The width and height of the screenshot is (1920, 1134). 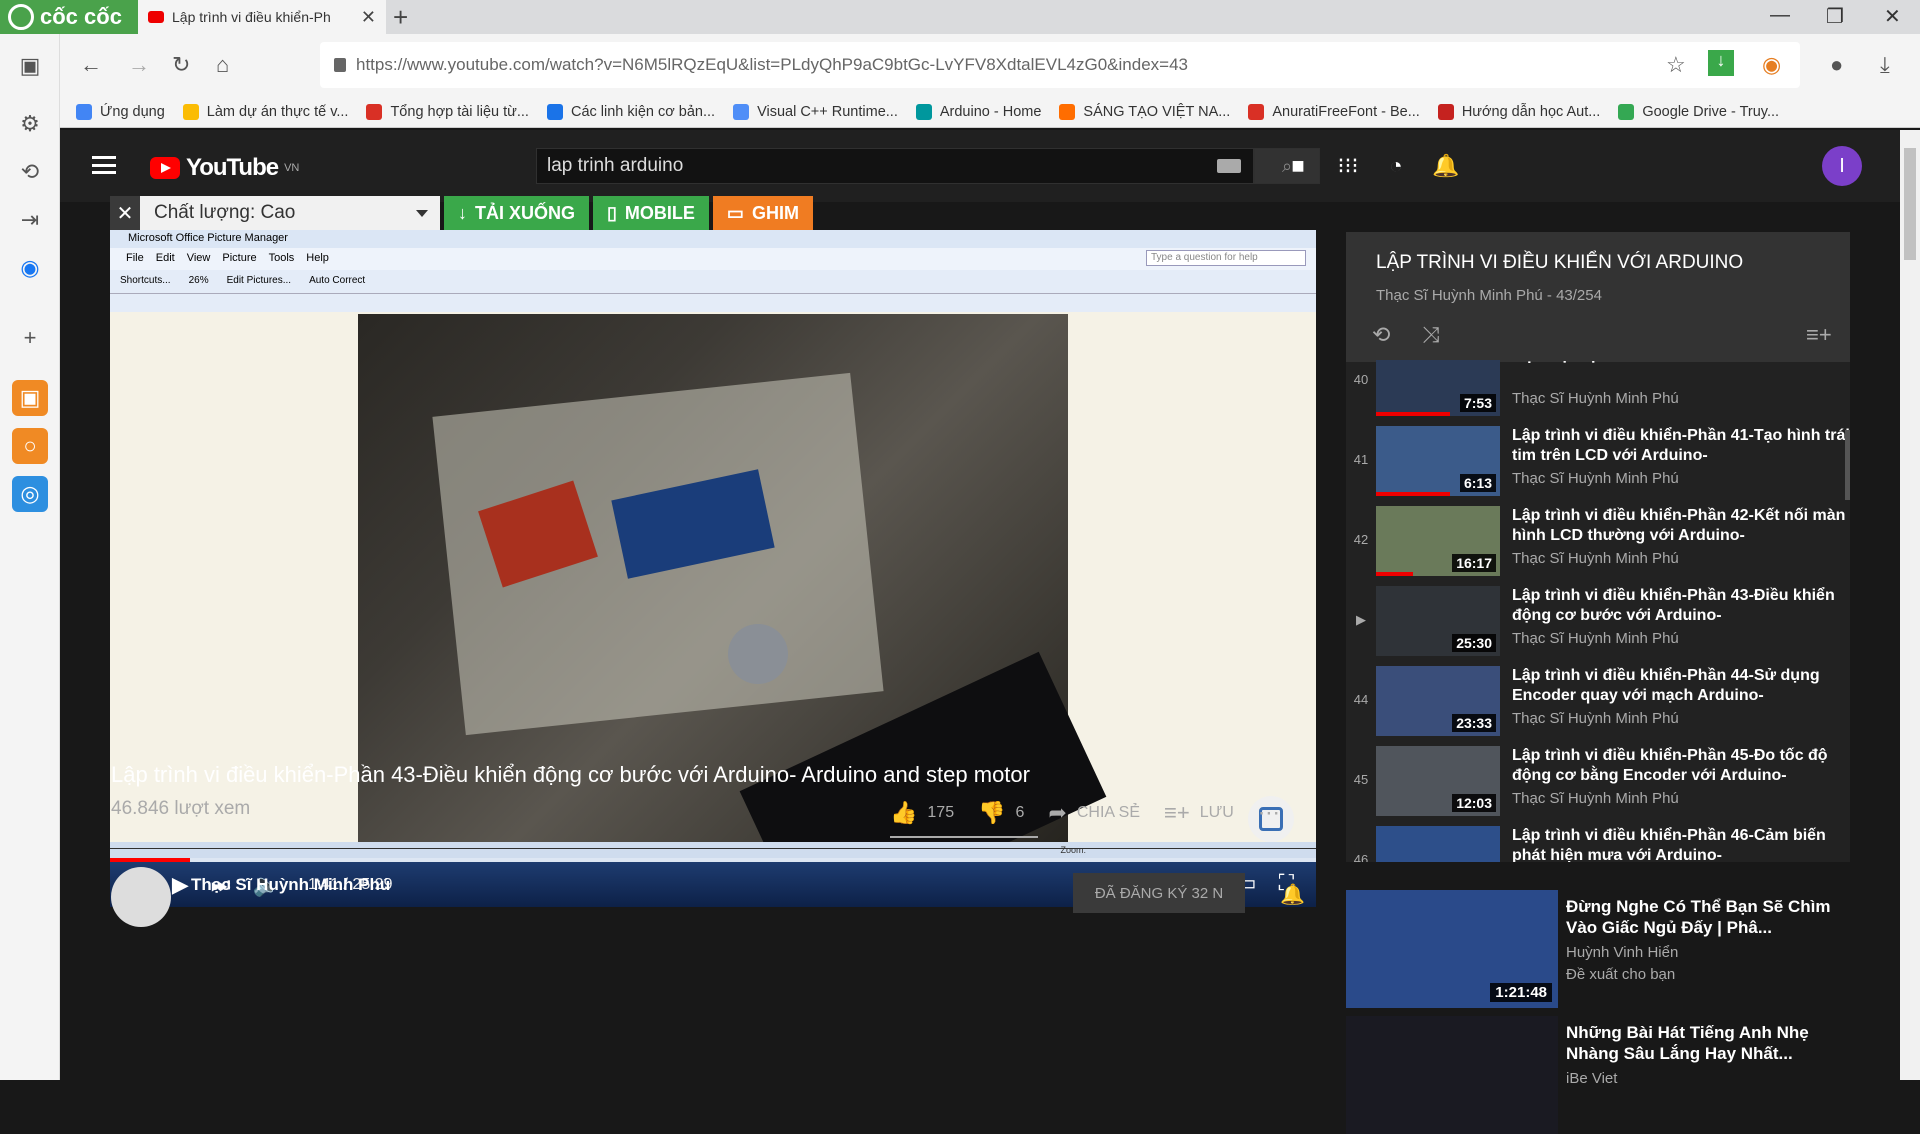 I want to click on subscribed-button: ĐÃ ĐĂNG KÝ 32 N, so click(x=1159, y=893).